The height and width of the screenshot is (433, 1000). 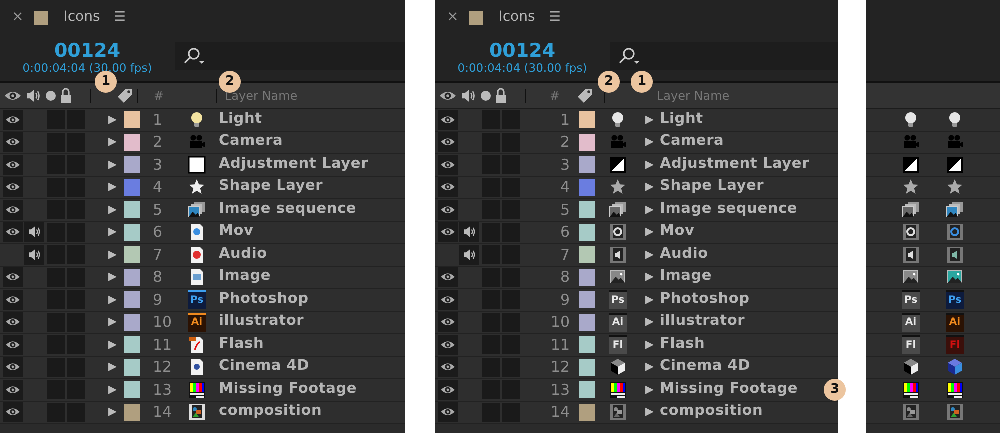 I want to click on layer-name: Camera, so click(x=692, y=142).